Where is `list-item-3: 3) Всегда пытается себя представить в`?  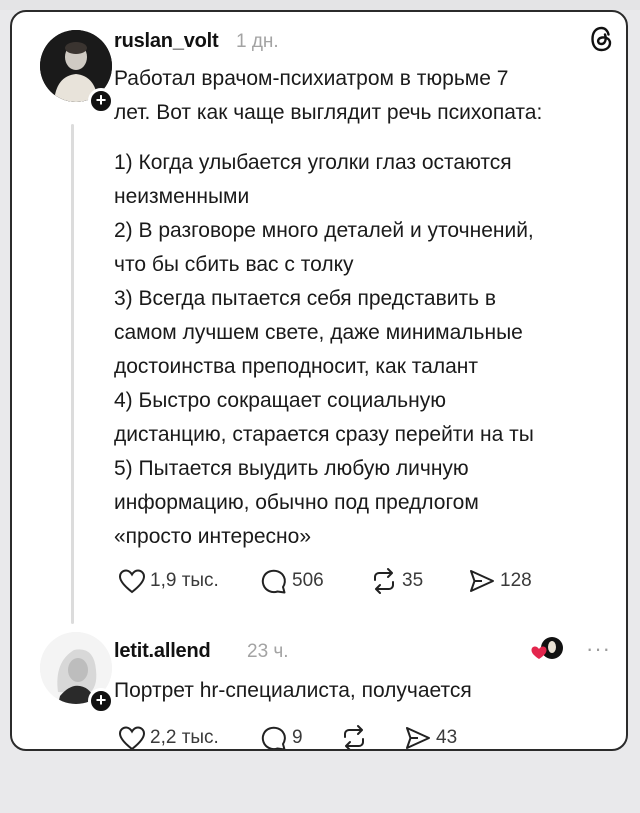
list-item-3: 3) Всегда пытается себя представить в is located at coordinates (305, 298).